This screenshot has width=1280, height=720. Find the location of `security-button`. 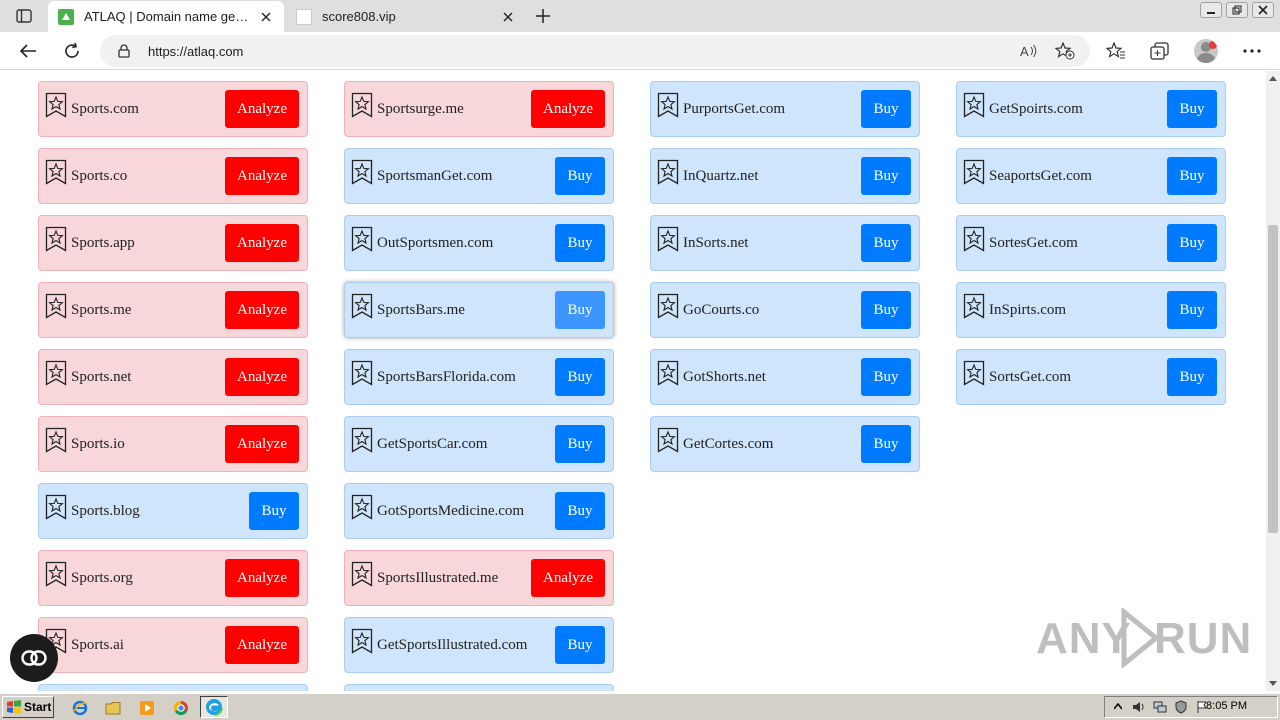

security-button is located at coordinates (1181, 707).